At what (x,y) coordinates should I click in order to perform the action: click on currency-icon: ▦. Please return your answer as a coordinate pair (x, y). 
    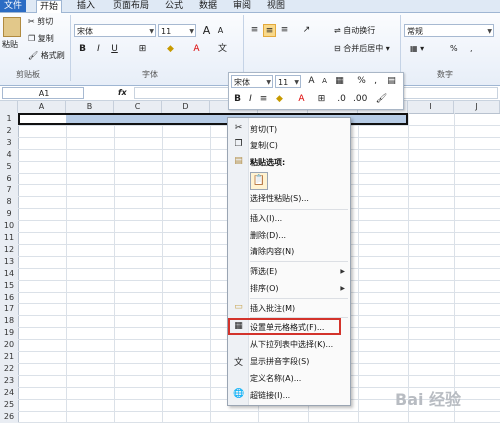
    Looking at the image, I should click on (339, 81).